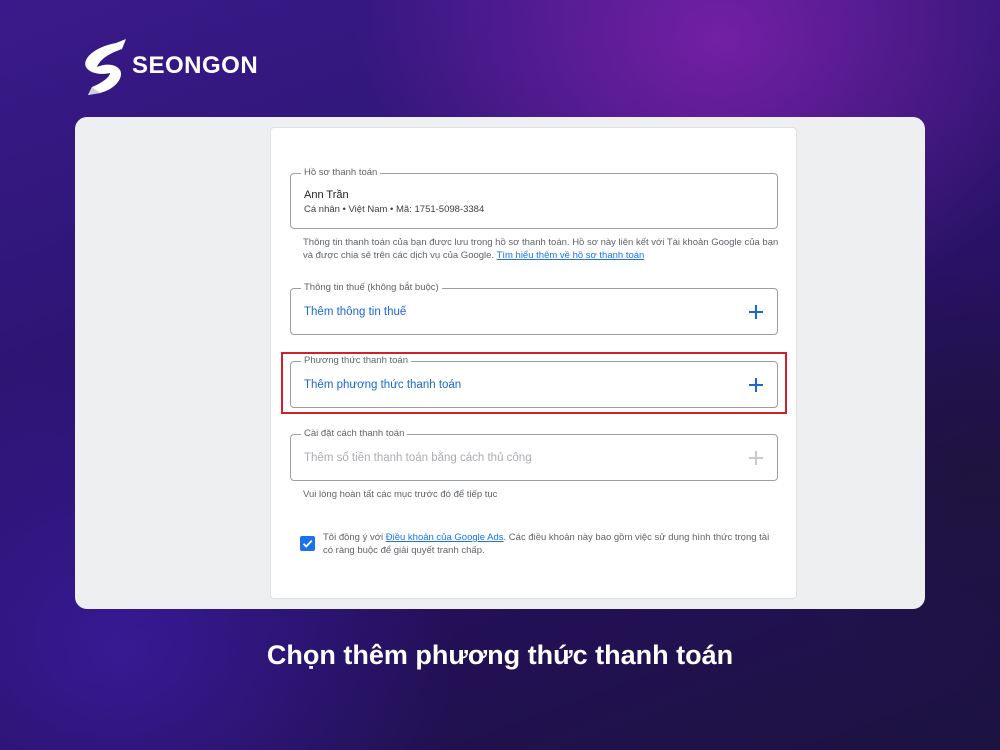 This screenshot has height=750, width=1000. Describe the element at coordinates (341, 173) in the screenshot. I see `billing-profile-legend: Hồ sơ thanh toán` at that location.